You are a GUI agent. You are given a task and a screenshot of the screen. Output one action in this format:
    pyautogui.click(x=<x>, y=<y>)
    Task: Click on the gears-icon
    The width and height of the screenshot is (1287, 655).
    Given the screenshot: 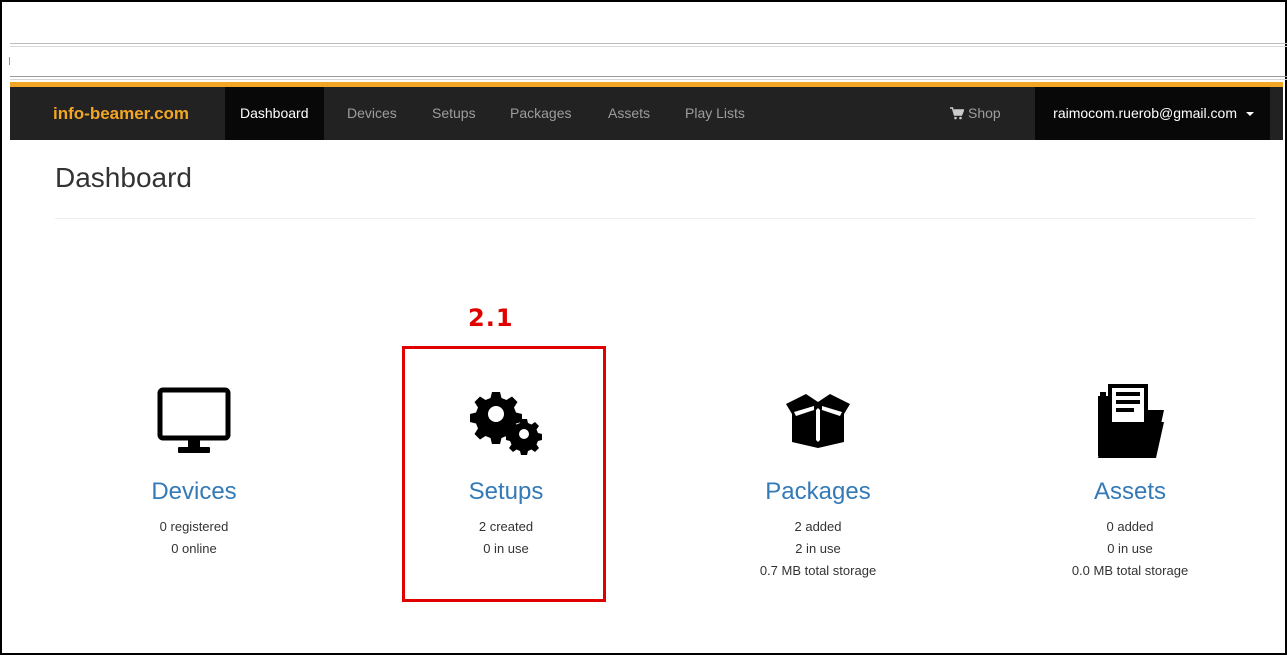 What is the action you would take?
    pyautogui.click(x=506, y=420)
    